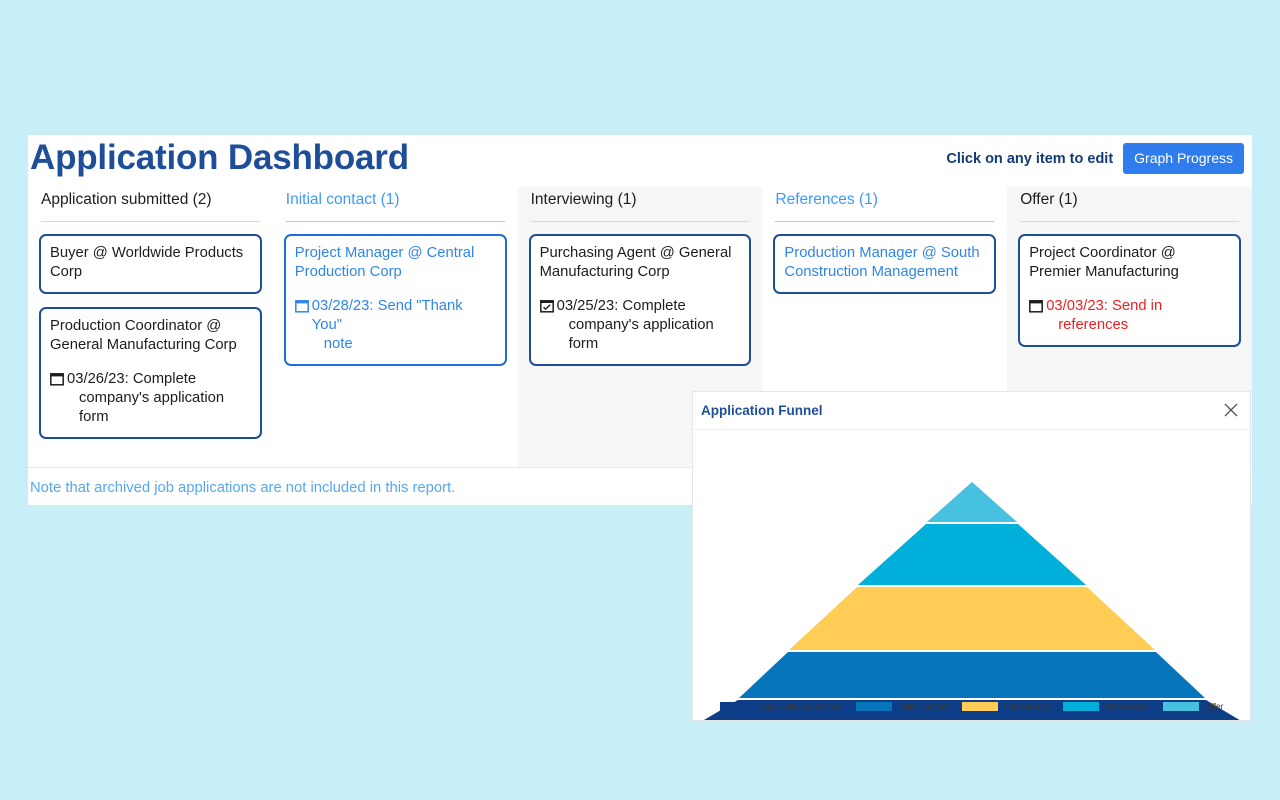  What do you see at coordinates (1127, 706) in the screenshot?
I see `legend-label: References` at bounding box center [1127, 706].